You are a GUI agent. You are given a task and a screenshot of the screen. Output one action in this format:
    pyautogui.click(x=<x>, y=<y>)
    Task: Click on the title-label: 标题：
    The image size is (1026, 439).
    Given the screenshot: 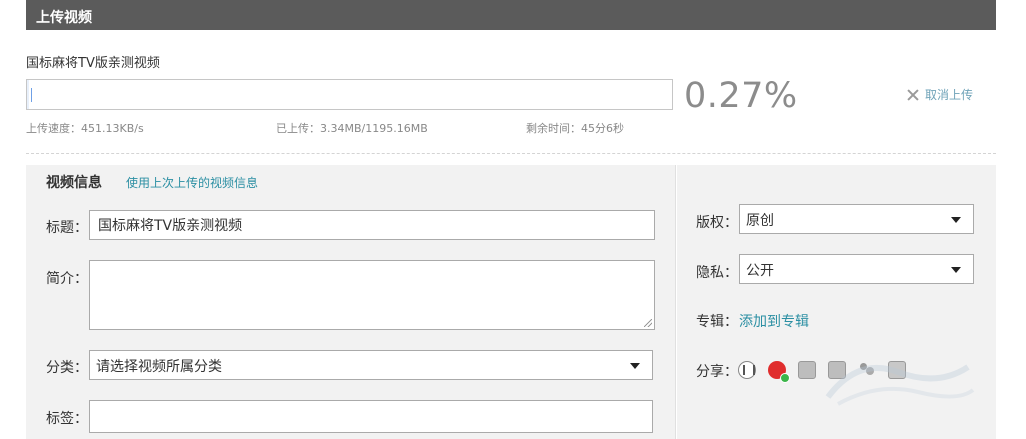 What is the action you would take?
    pyautogui.click(x=67, y=228)
    